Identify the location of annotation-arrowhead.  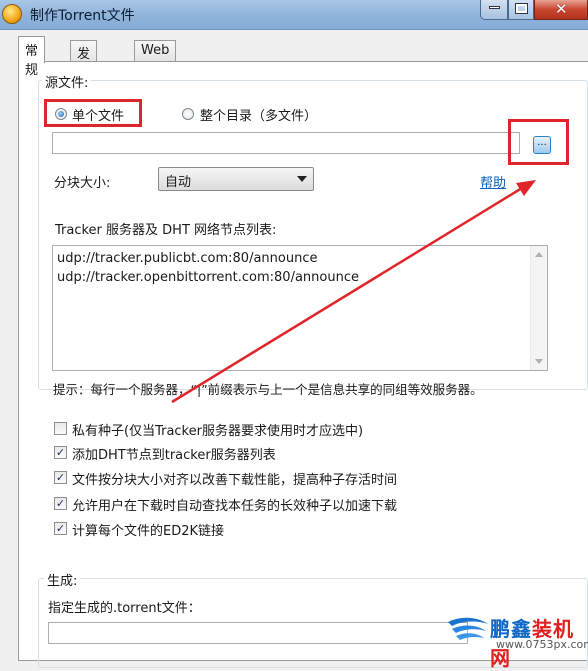
(526, 188).